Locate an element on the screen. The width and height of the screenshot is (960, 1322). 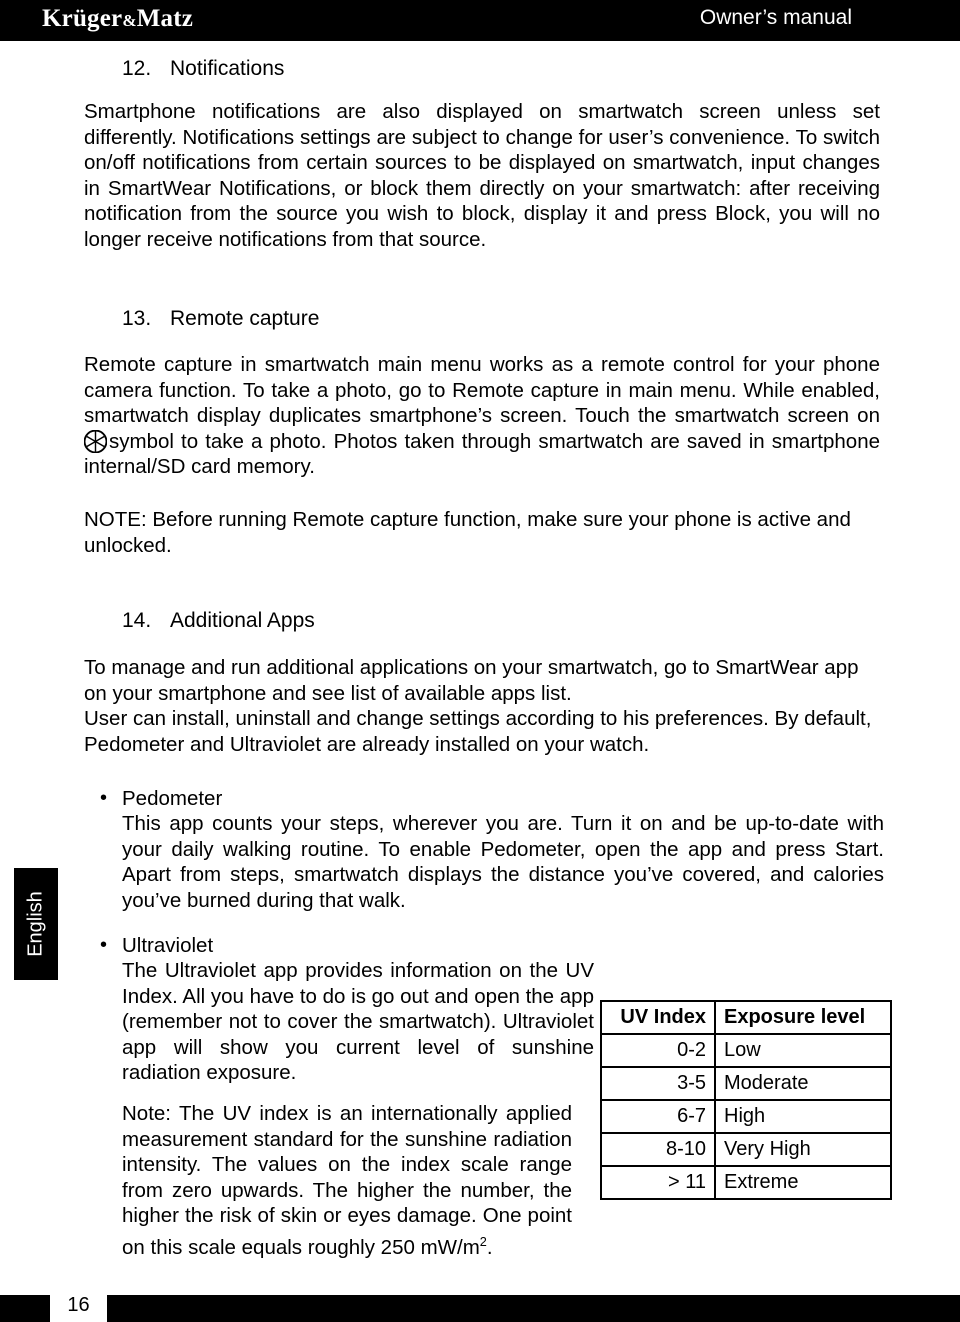
brand-logo-last: Matz is located at coordinates (165, 18).